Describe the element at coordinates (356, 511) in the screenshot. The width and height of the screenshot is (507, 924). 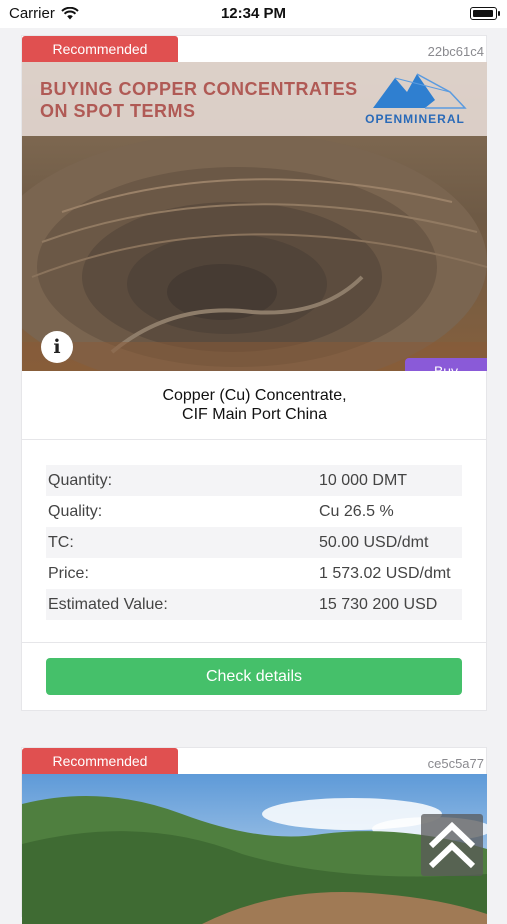
I see `spec-value: Cu 26.5 %` at that location.